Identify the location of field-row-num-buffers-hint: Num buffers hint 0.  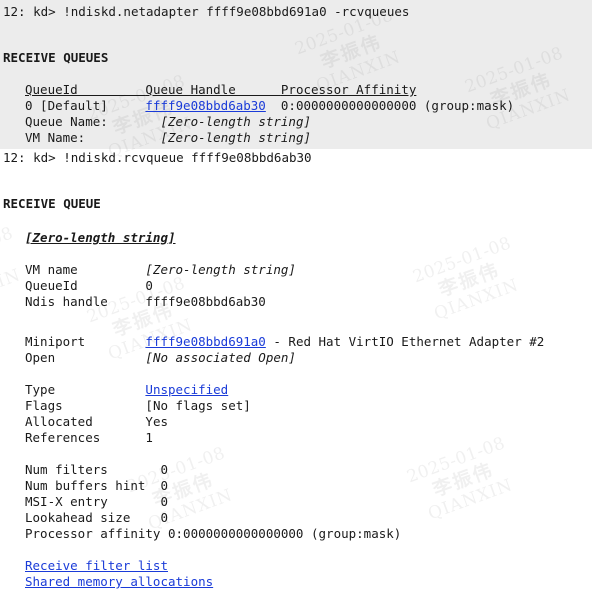
(84, 486).